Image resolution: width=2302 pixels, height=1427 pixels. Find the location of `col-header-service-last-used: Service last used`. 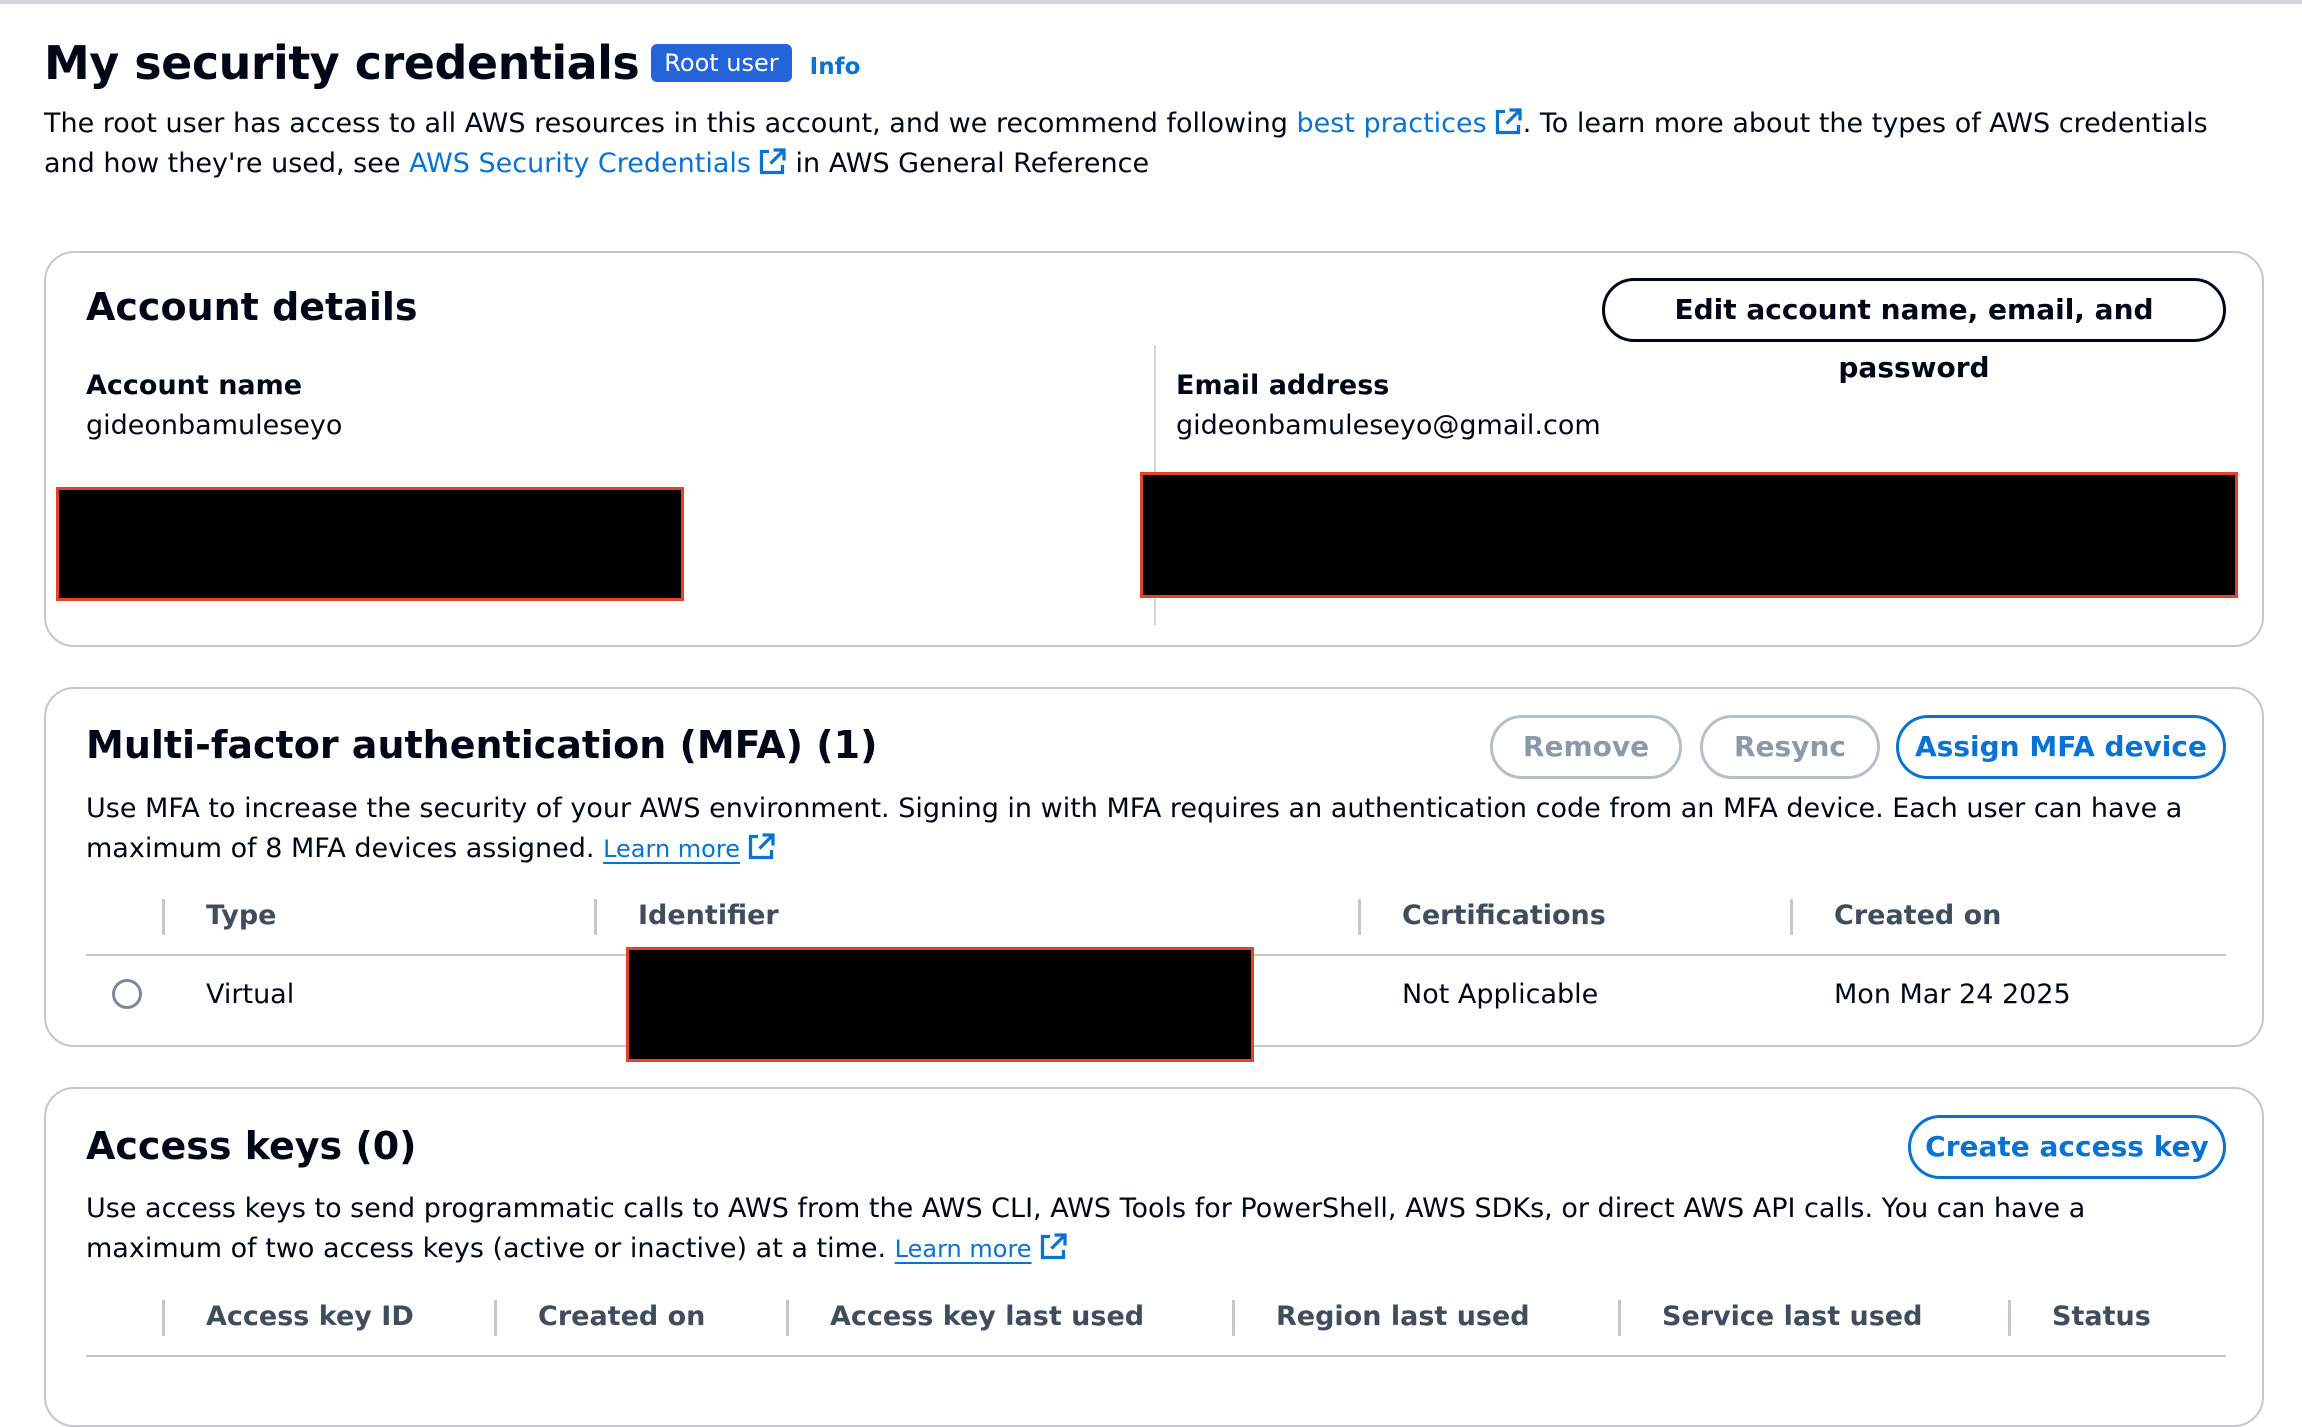

col-header-service-last-used: Service last used is located at coordinates (1792, 1316).